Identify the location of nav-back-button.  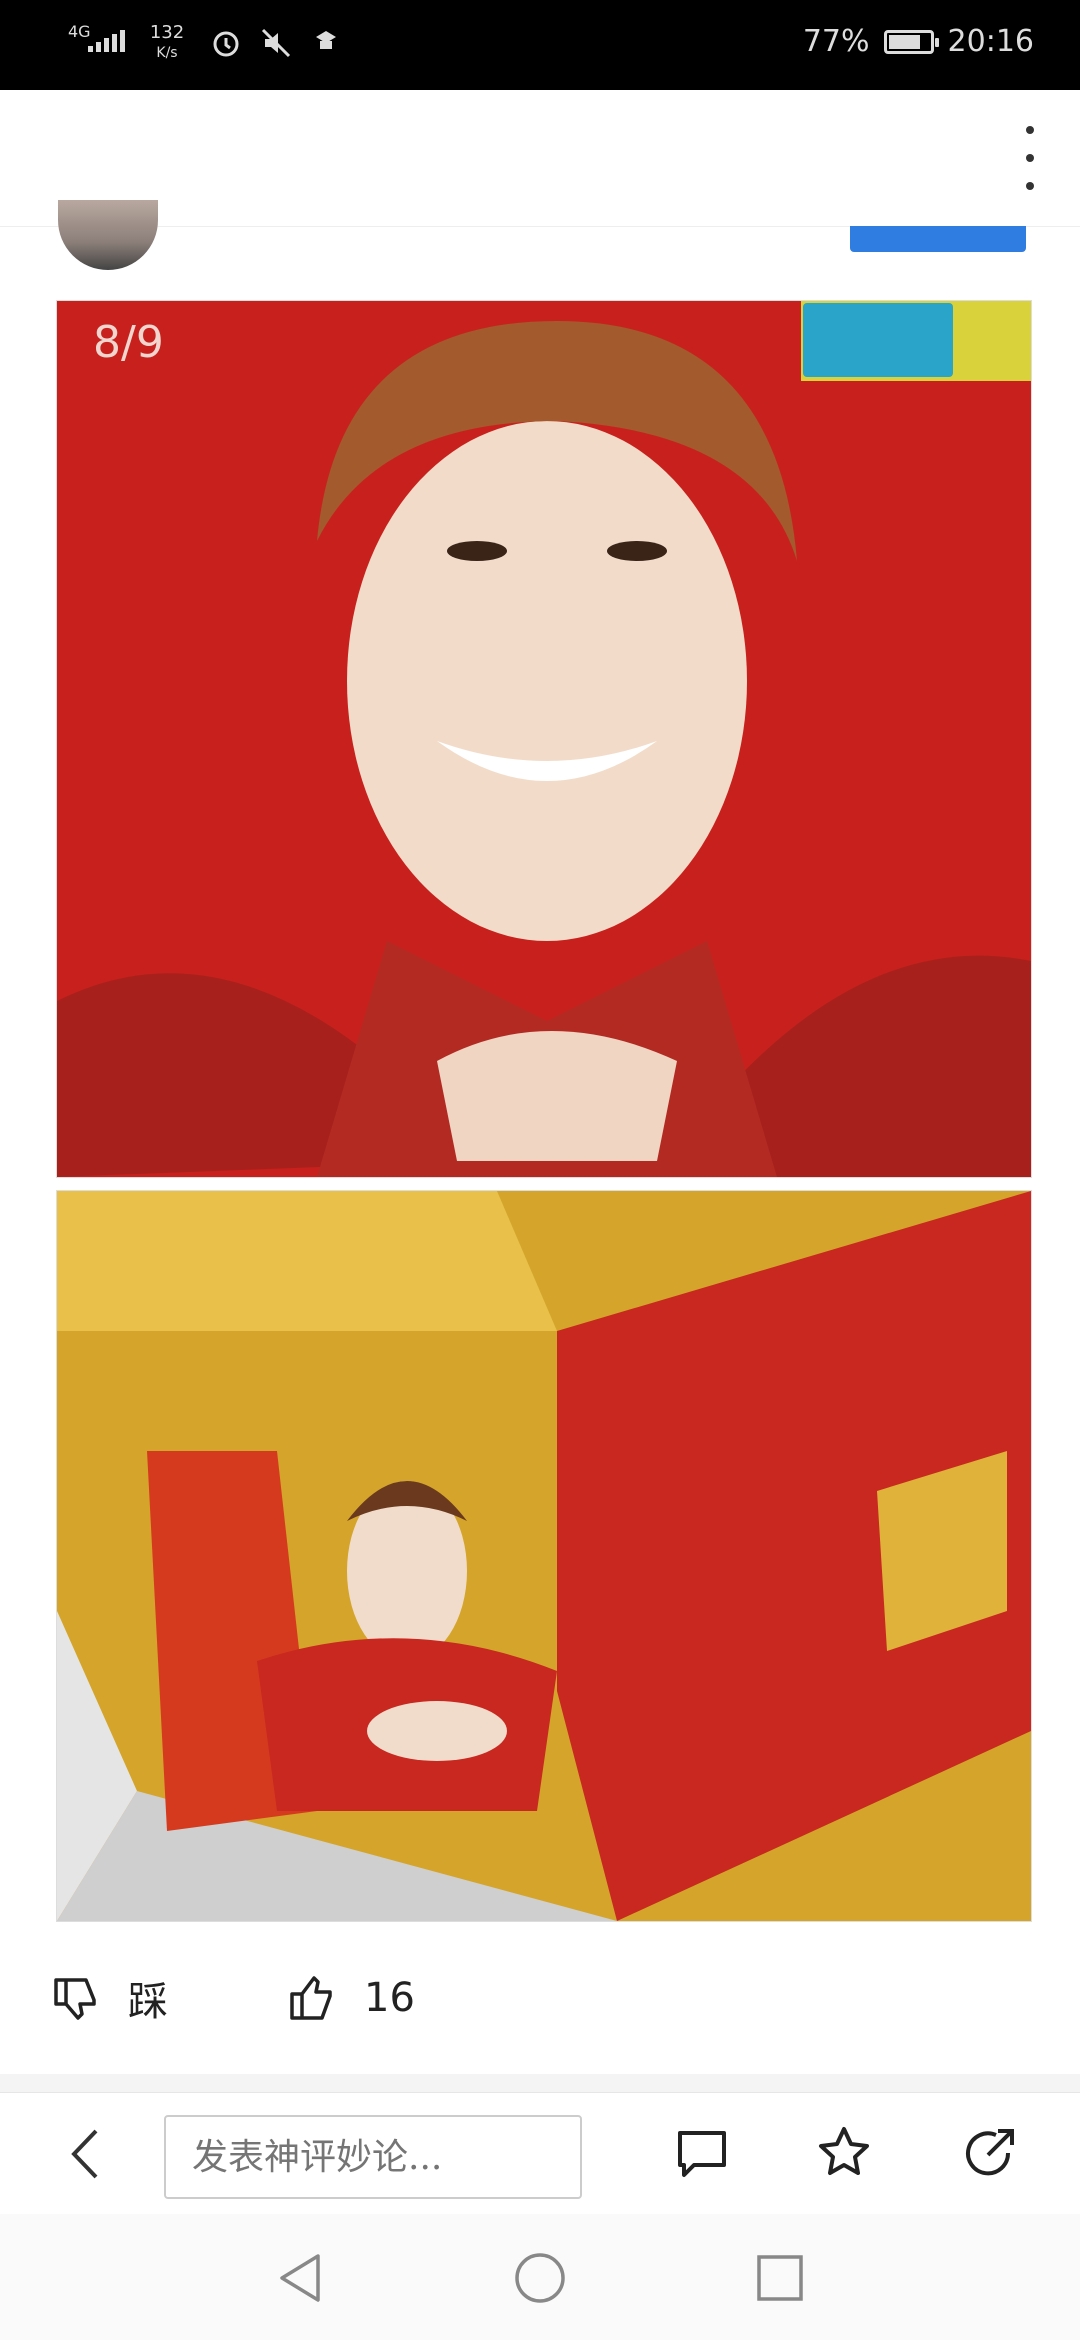
(300, 2278).